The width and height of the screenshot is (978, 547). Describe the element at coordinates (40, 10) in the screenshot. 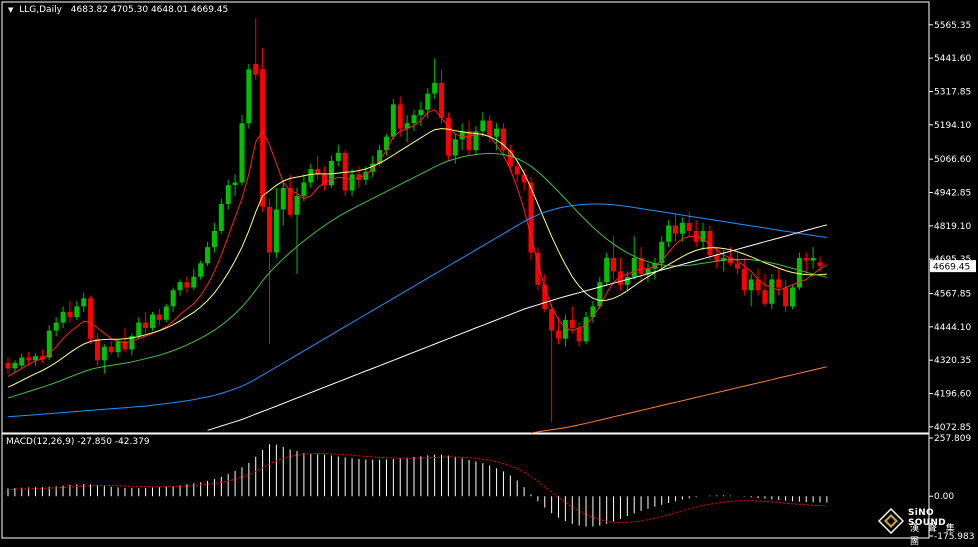

I see `symbol-timeframe: LLG,Daily` at that location.